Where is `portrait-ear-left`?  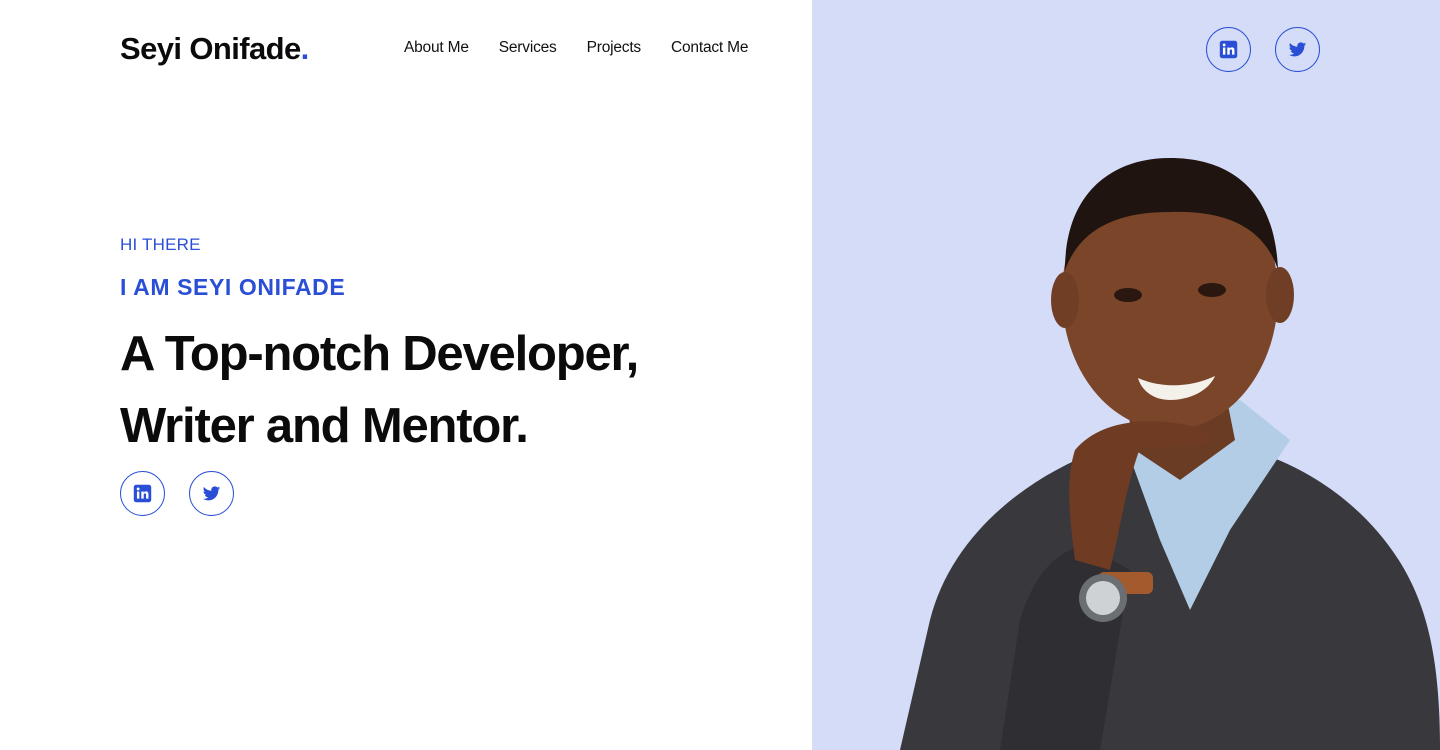 portrait-ear-left is located at coordinates (1065, 300).